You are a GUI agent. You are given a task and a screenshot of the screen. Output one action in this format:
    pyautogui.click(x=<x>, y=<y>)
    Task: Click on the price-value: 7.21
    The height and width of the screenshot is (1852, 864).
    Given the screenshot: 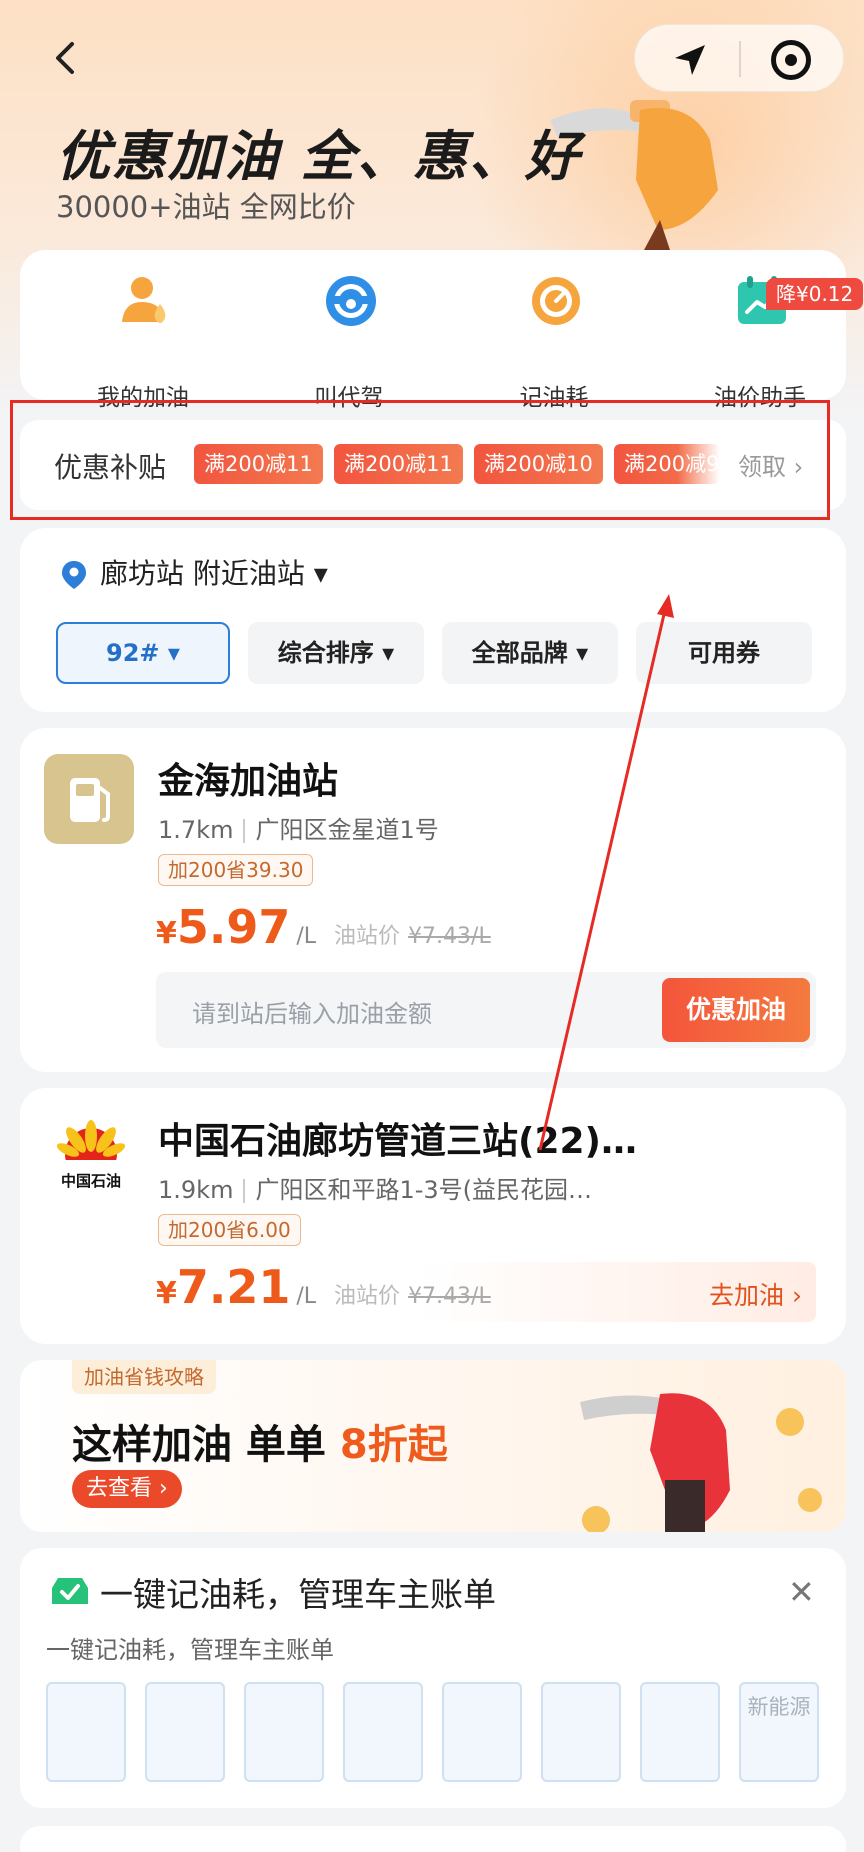 What is the action you would take?
    pyautogui.click(x=233, y=1287)
    